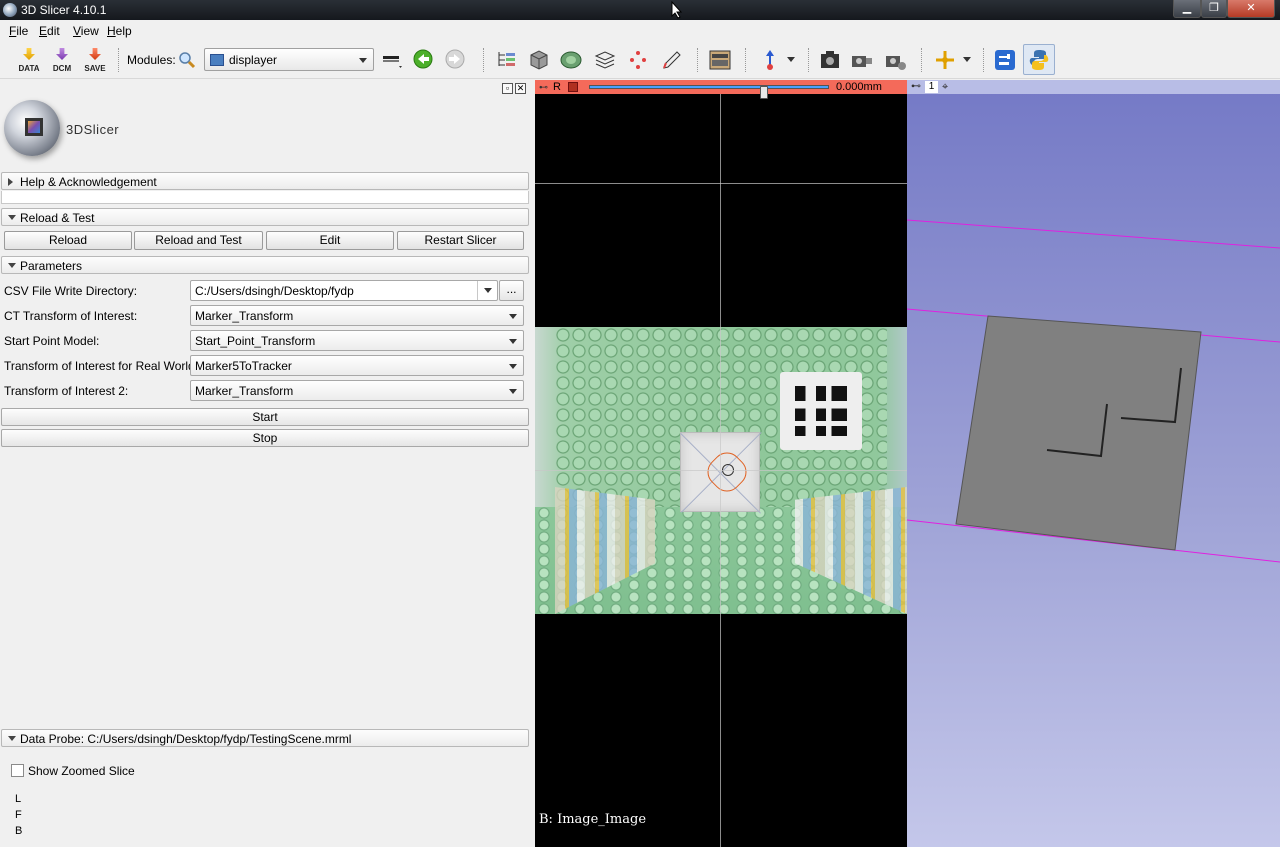  Describe the element at coordinates (945, 60) in the screenshot. I see `crosshair-icon` at that location.